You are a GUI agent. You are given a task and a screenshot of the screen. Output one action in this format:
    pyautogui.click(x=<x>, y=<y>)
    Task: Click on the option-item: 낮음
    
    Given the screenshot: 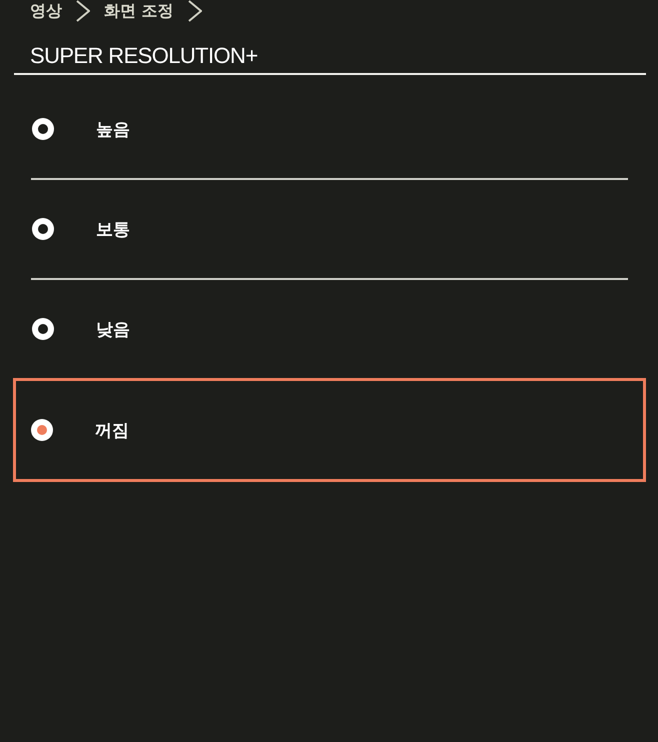 What is the action you would take?
    pyautogui.click(x=330, y=329)
    